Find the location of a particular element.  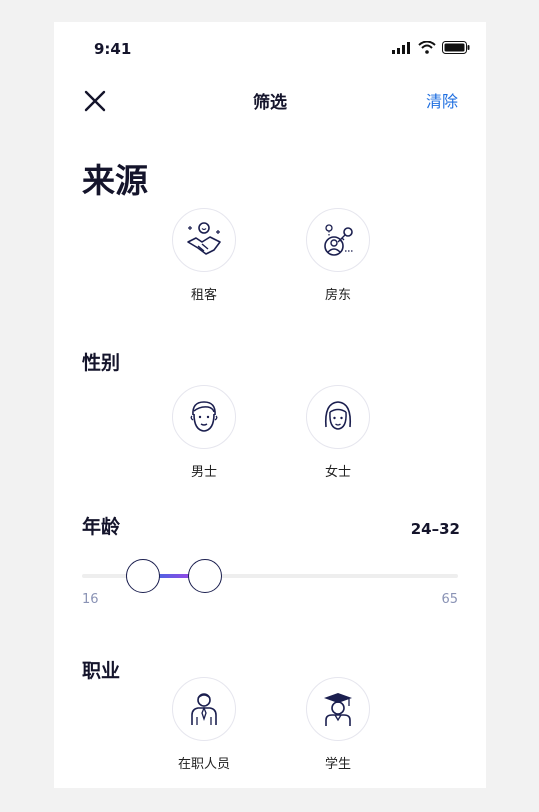

male-label: 男士 is located at coordinates (203, 472).